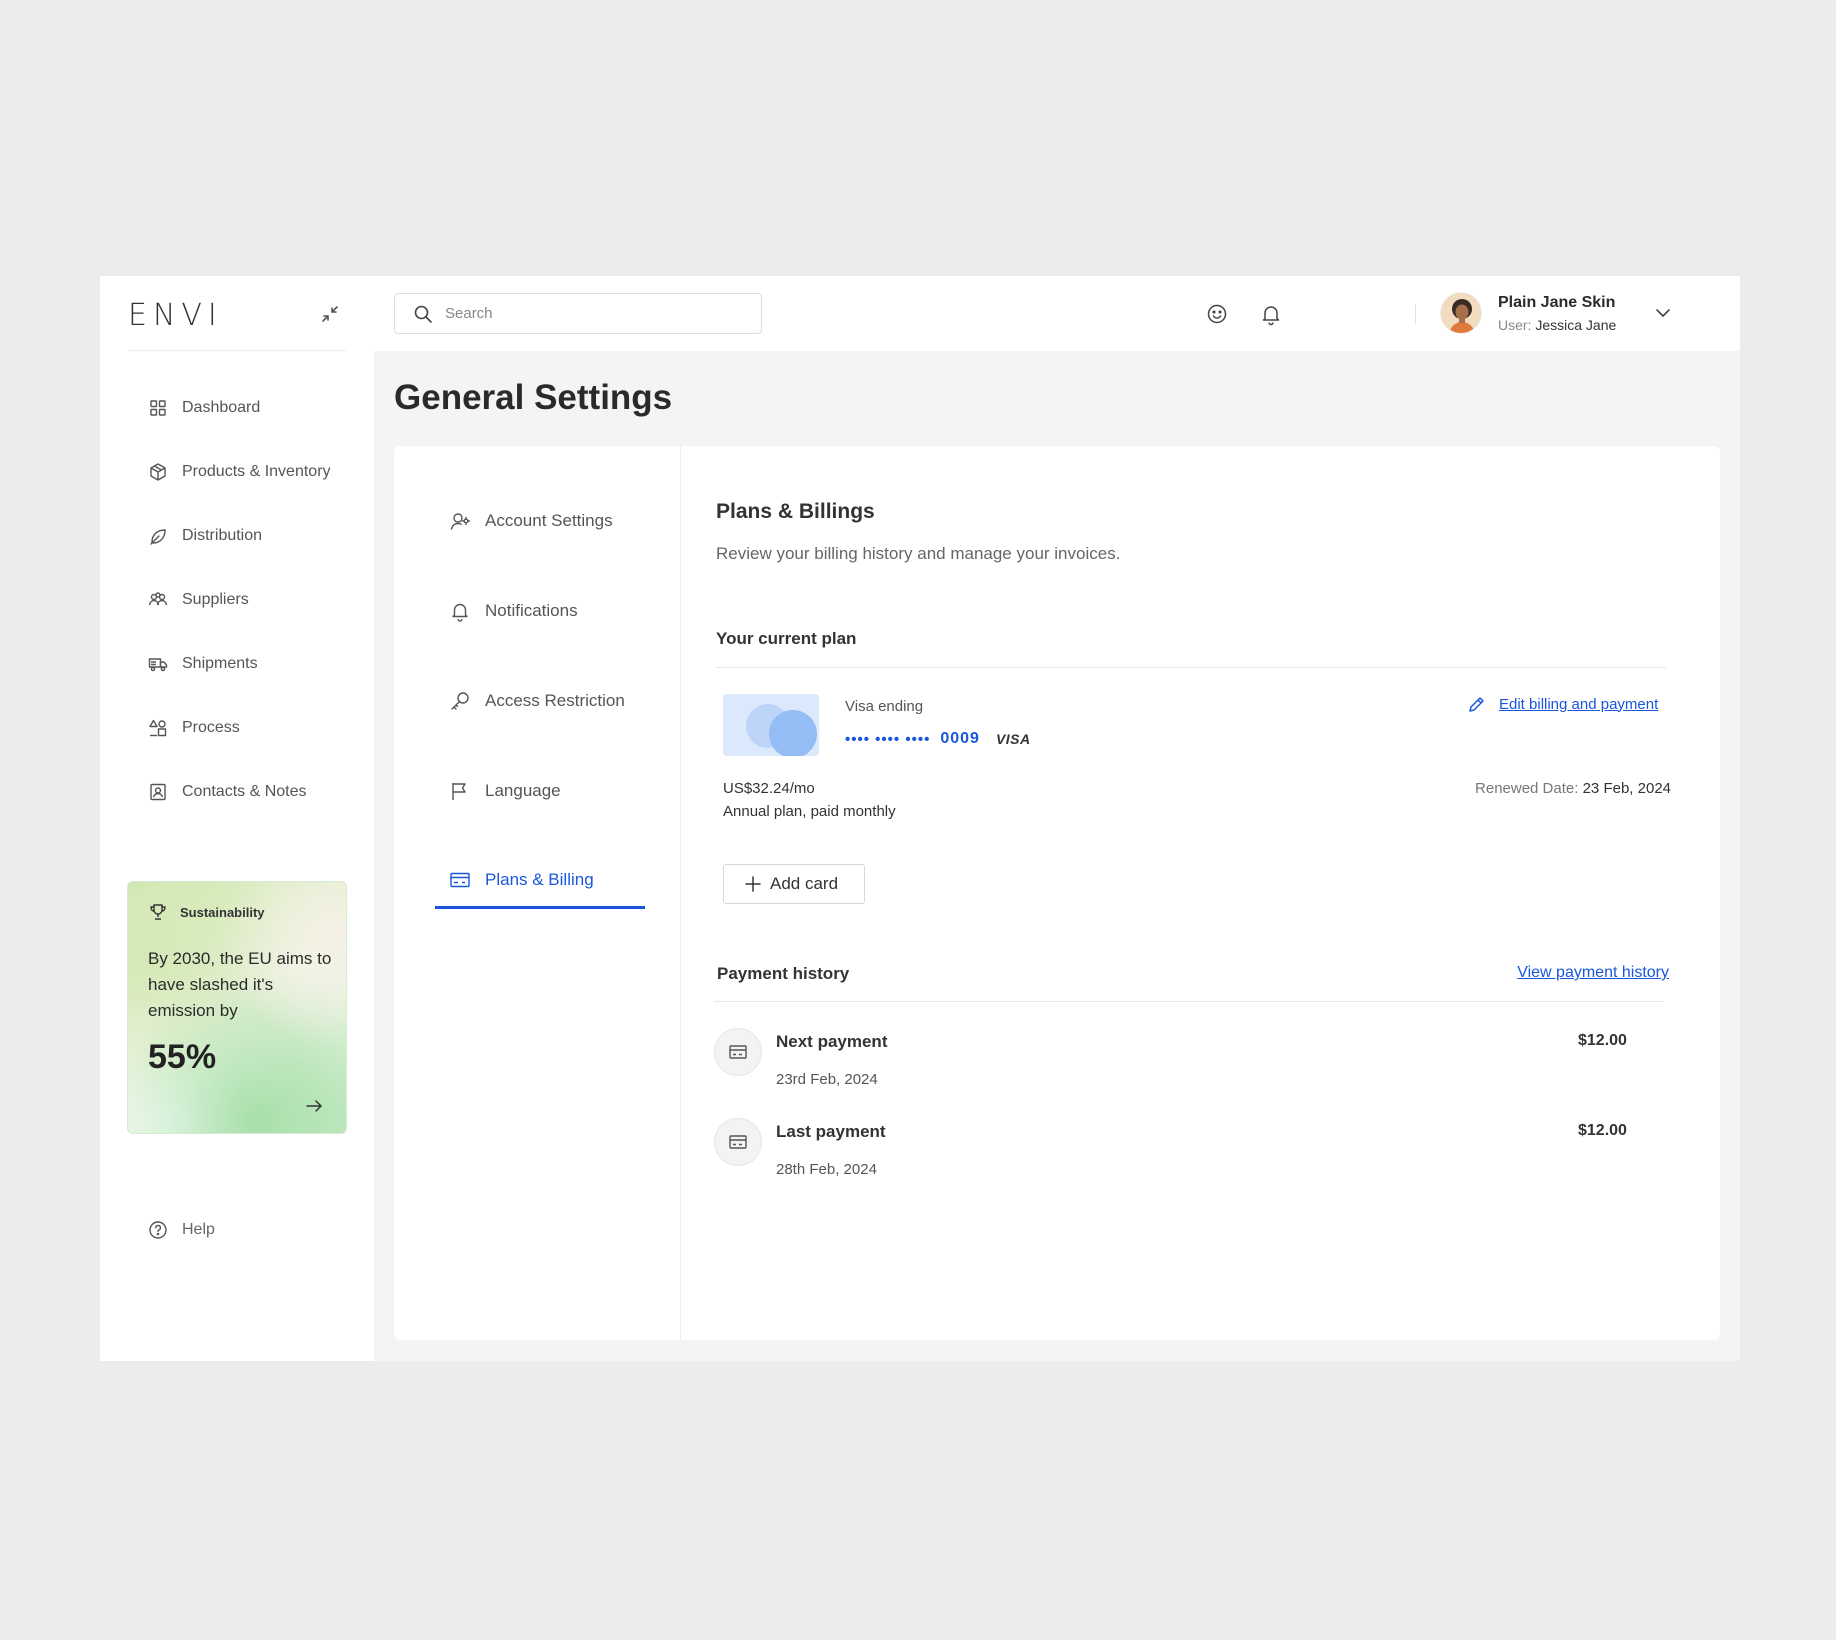  I want to click on tab-label: Notifications, so click(531, 610).